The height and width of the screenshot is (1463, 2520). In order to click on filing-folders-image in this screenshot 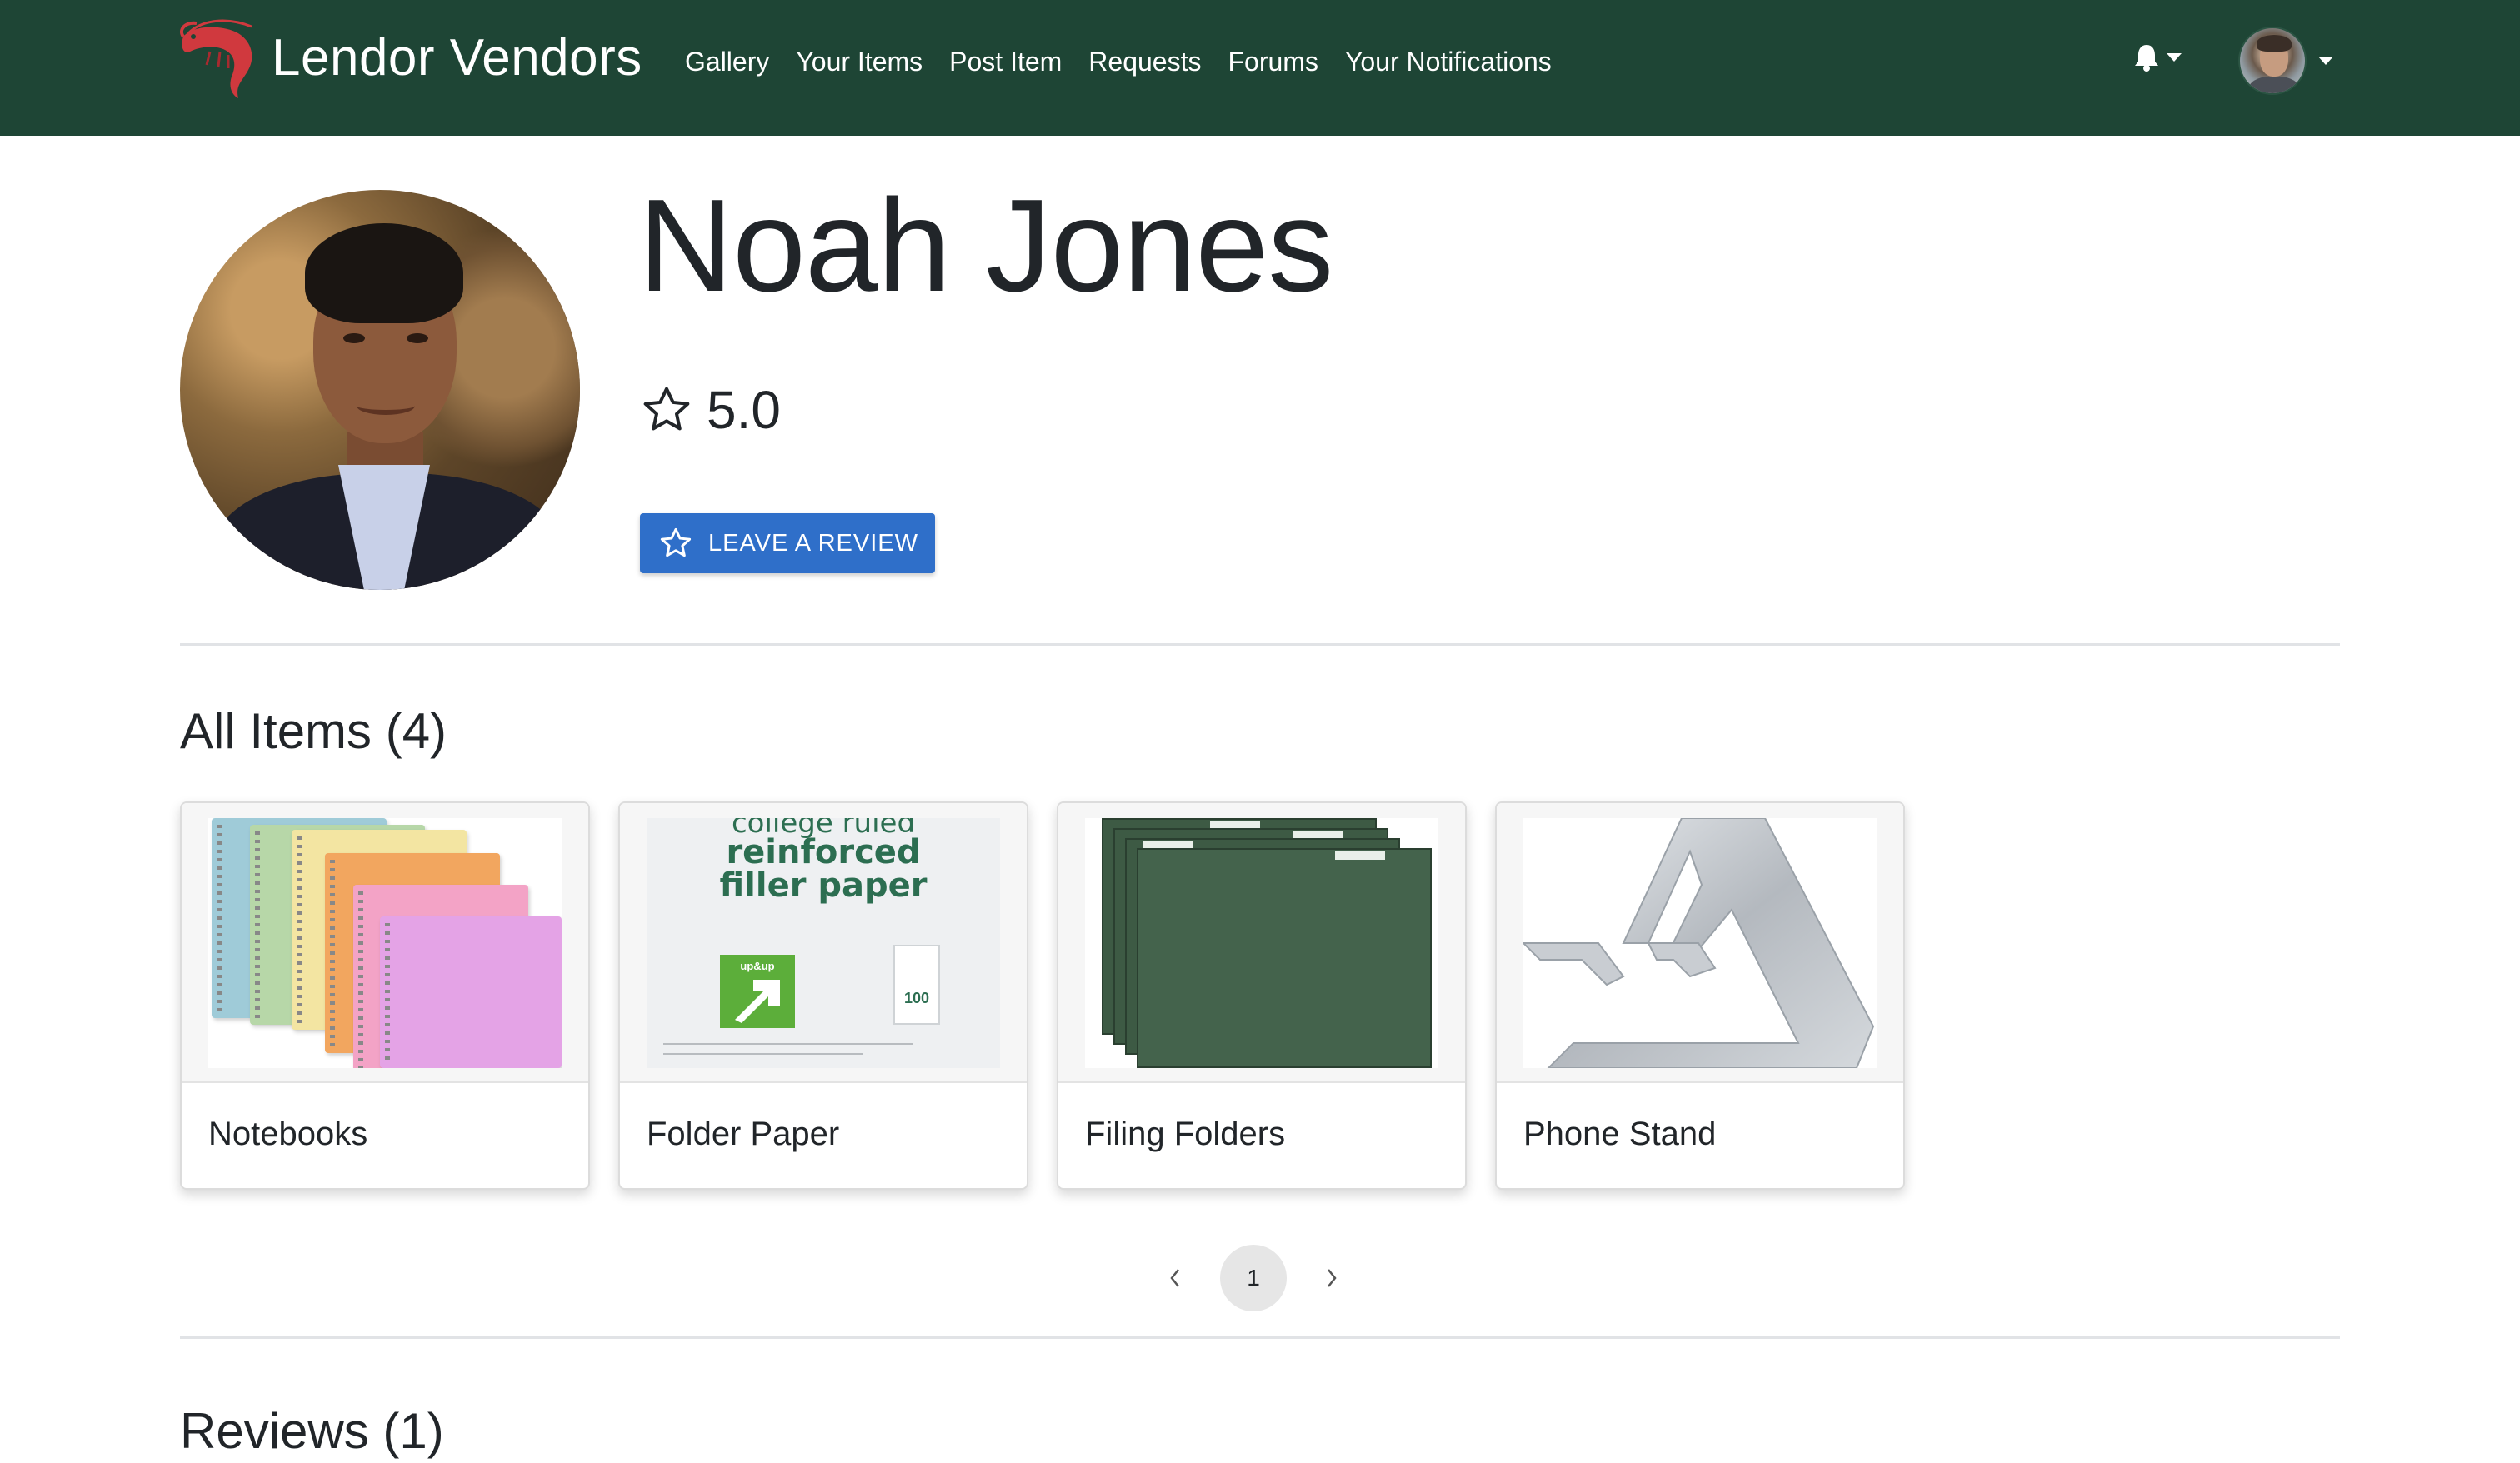, I will do `click(1261, 943)`.